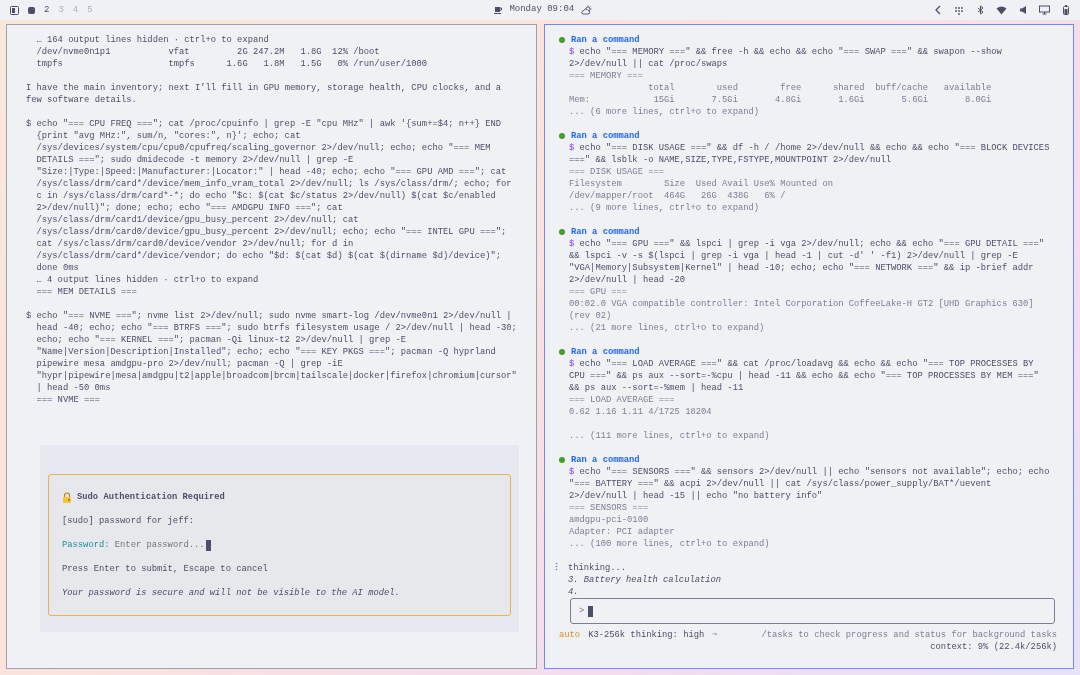  I want to click on command-line: c in /sys/class/drm/card*-*; do echo "$c: $(cat $c/status 2>/dev/null) $(cat $c/enabled, so click(266, 196).